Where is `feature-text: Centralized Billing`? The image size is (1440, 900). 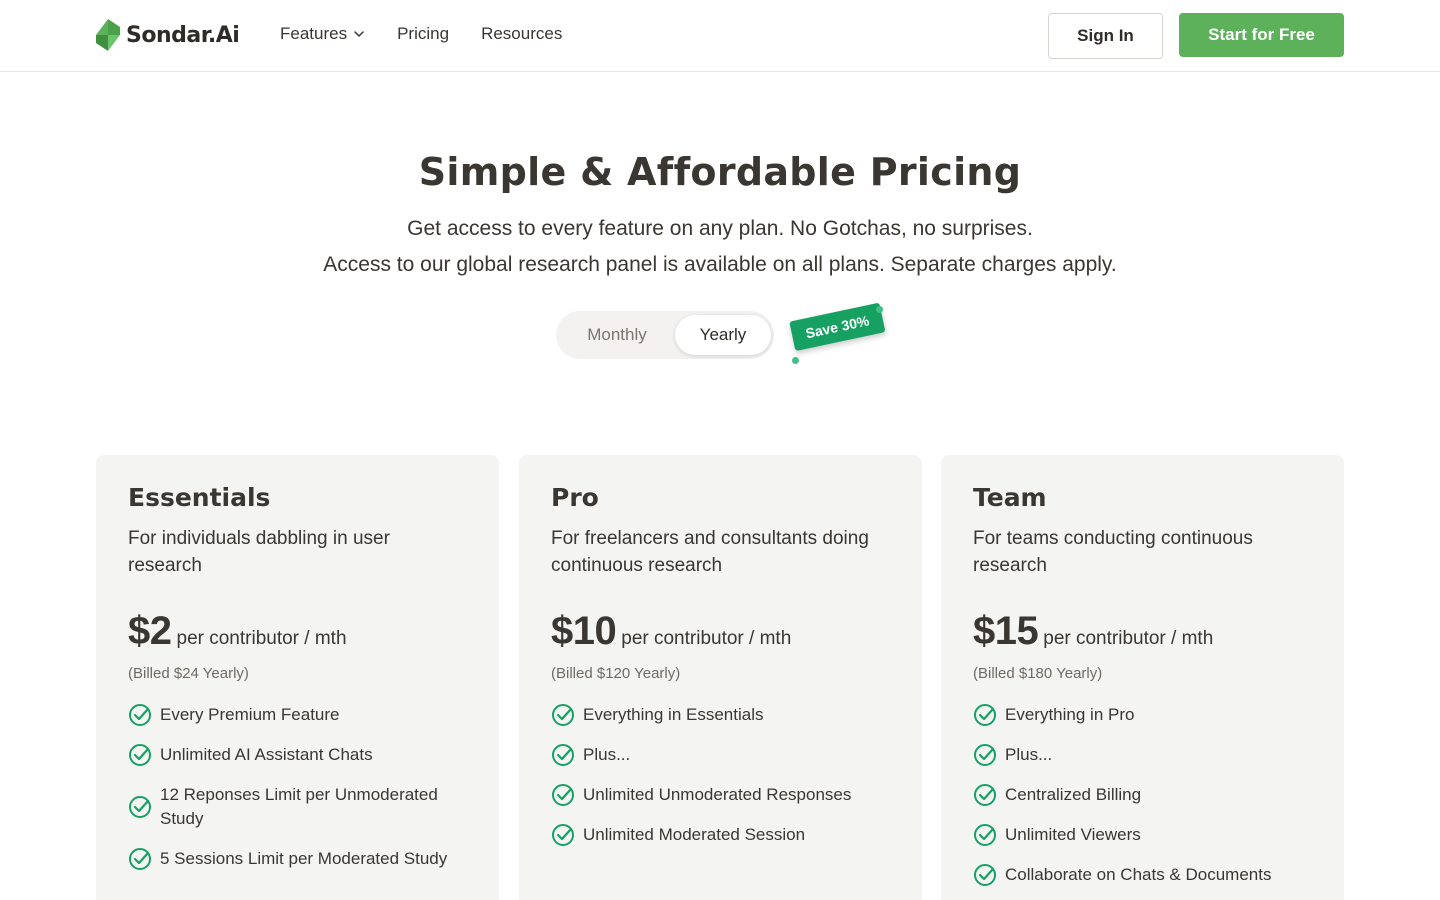
feature-text: Centralized Billing is located at coordinates (1073, 794).